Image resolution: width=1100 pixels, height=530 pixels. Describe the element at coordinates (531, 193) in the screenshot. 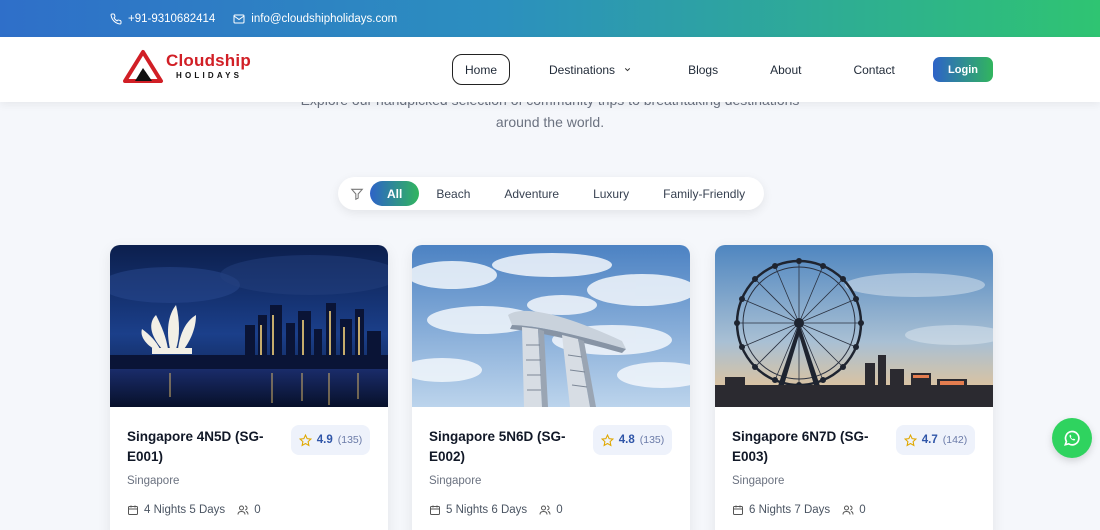

I see `filter-adventure: Adventure` at that location.